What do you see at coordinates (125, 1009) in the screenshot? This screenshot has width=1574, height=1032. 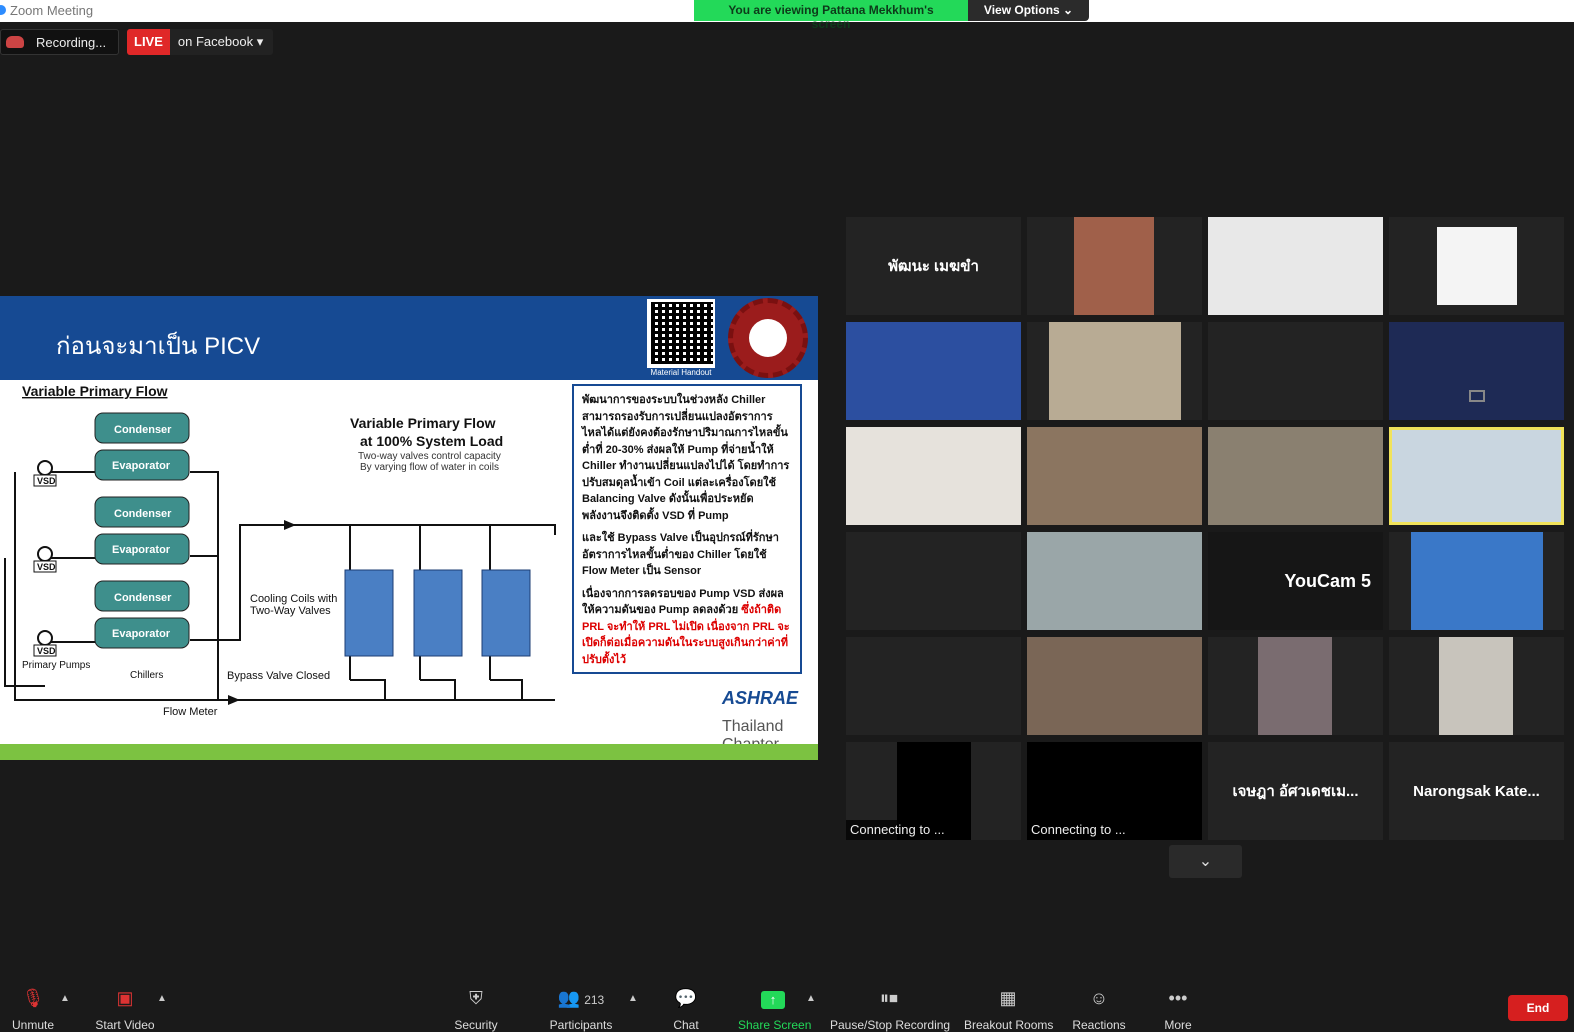 I see `start-video-button: ▣ Start Video` at bounding box center [125, 1009].